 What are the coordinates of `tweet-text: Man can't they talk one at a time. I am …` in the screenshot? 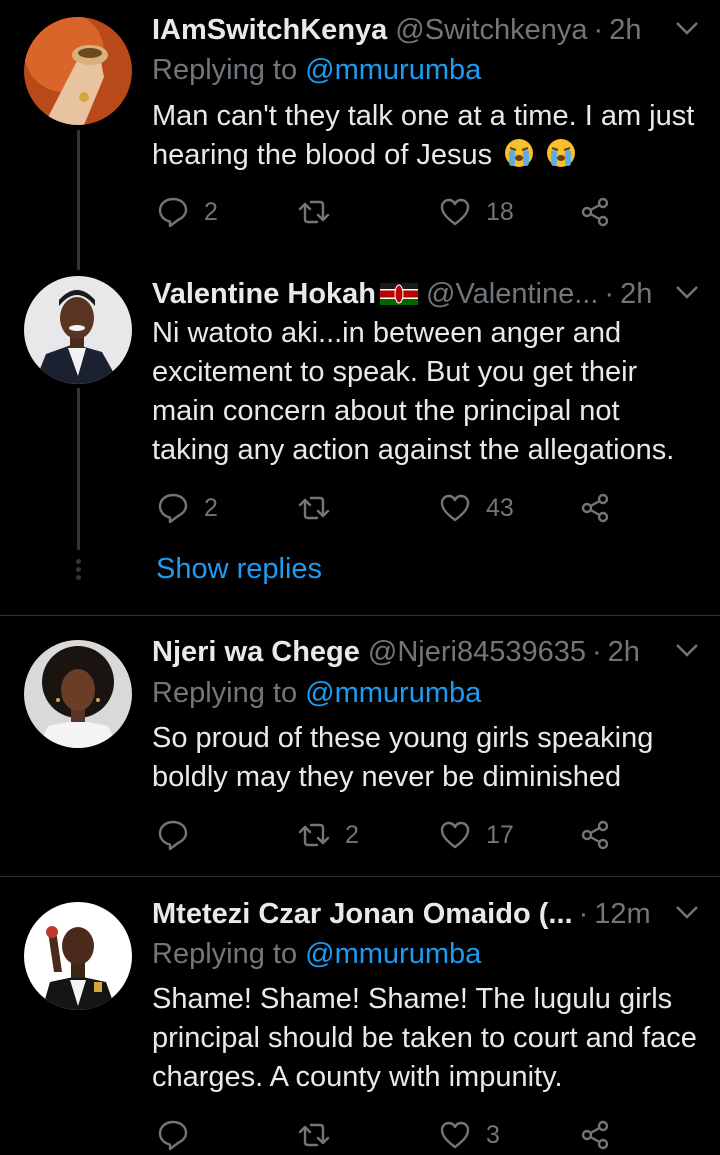 It's located at (427, 136).